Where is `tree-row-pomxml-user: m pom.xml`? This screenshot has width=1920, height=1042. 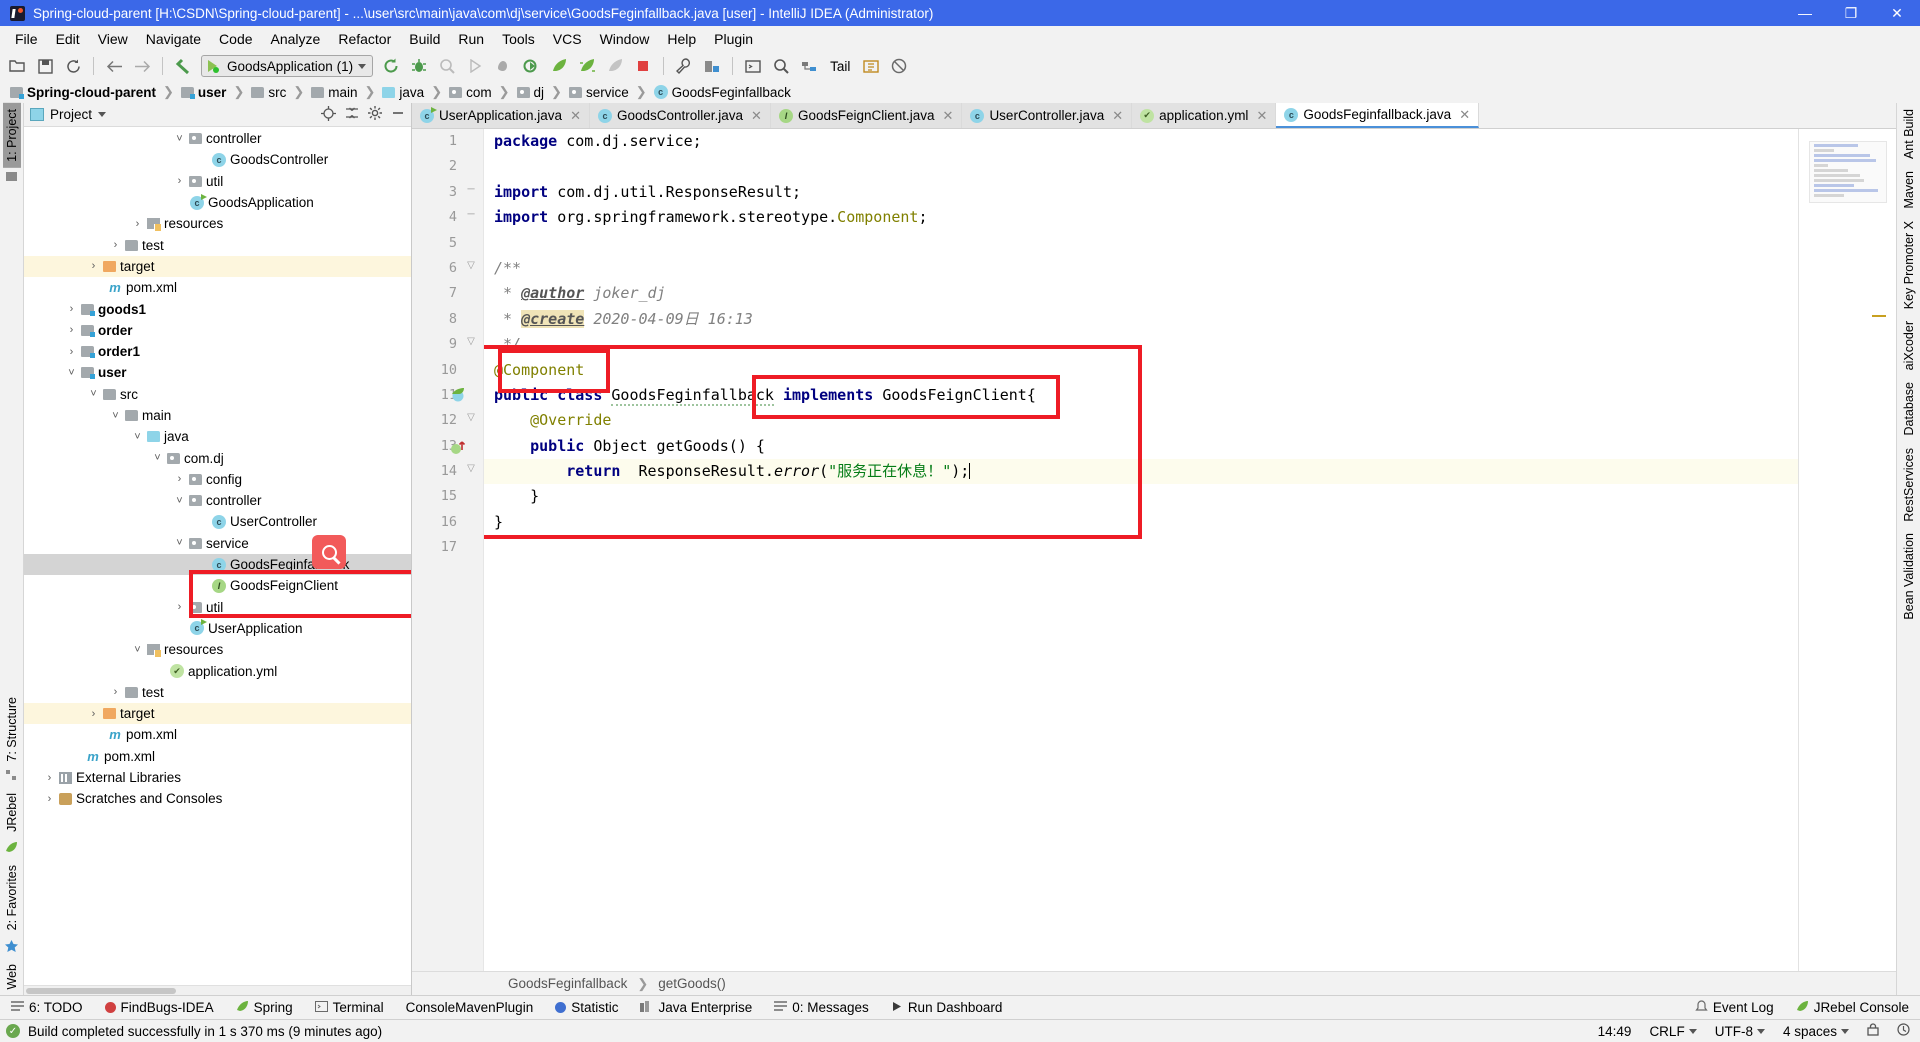
tree-row-pomxml-user: m pom.xml is located at coordinates (217, 734).